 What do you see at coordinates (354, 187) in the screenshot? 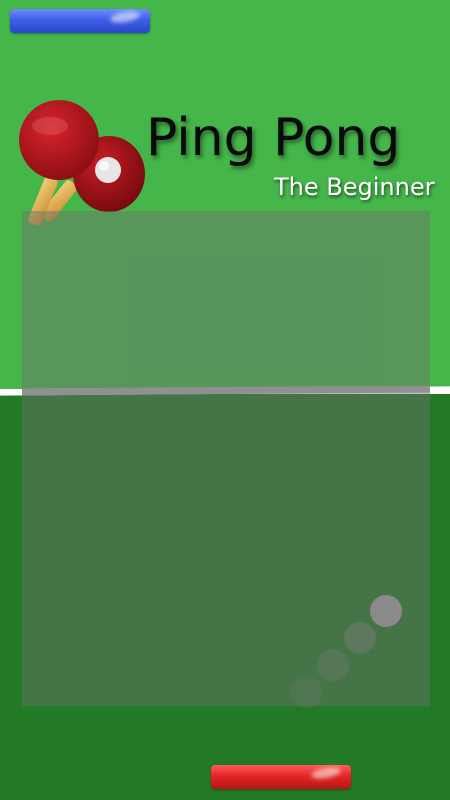
I see `game-subtitle: The Beginner` at bounding box center [354, 187].